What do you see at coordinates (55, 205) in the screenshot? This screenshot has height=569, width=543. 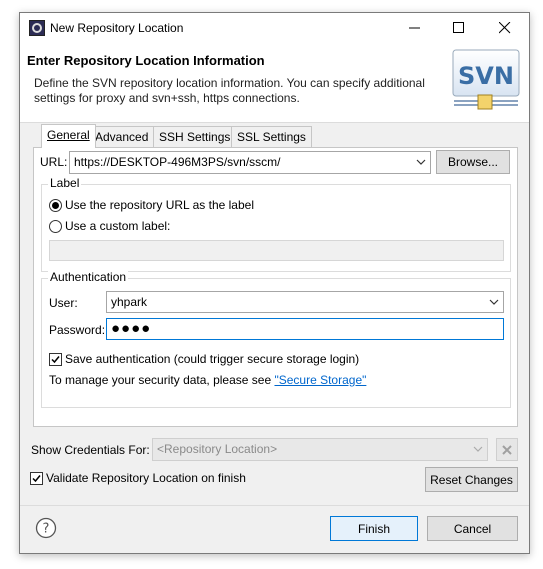 I see `use-repository-url-radio` at bounding box center [55, 205].